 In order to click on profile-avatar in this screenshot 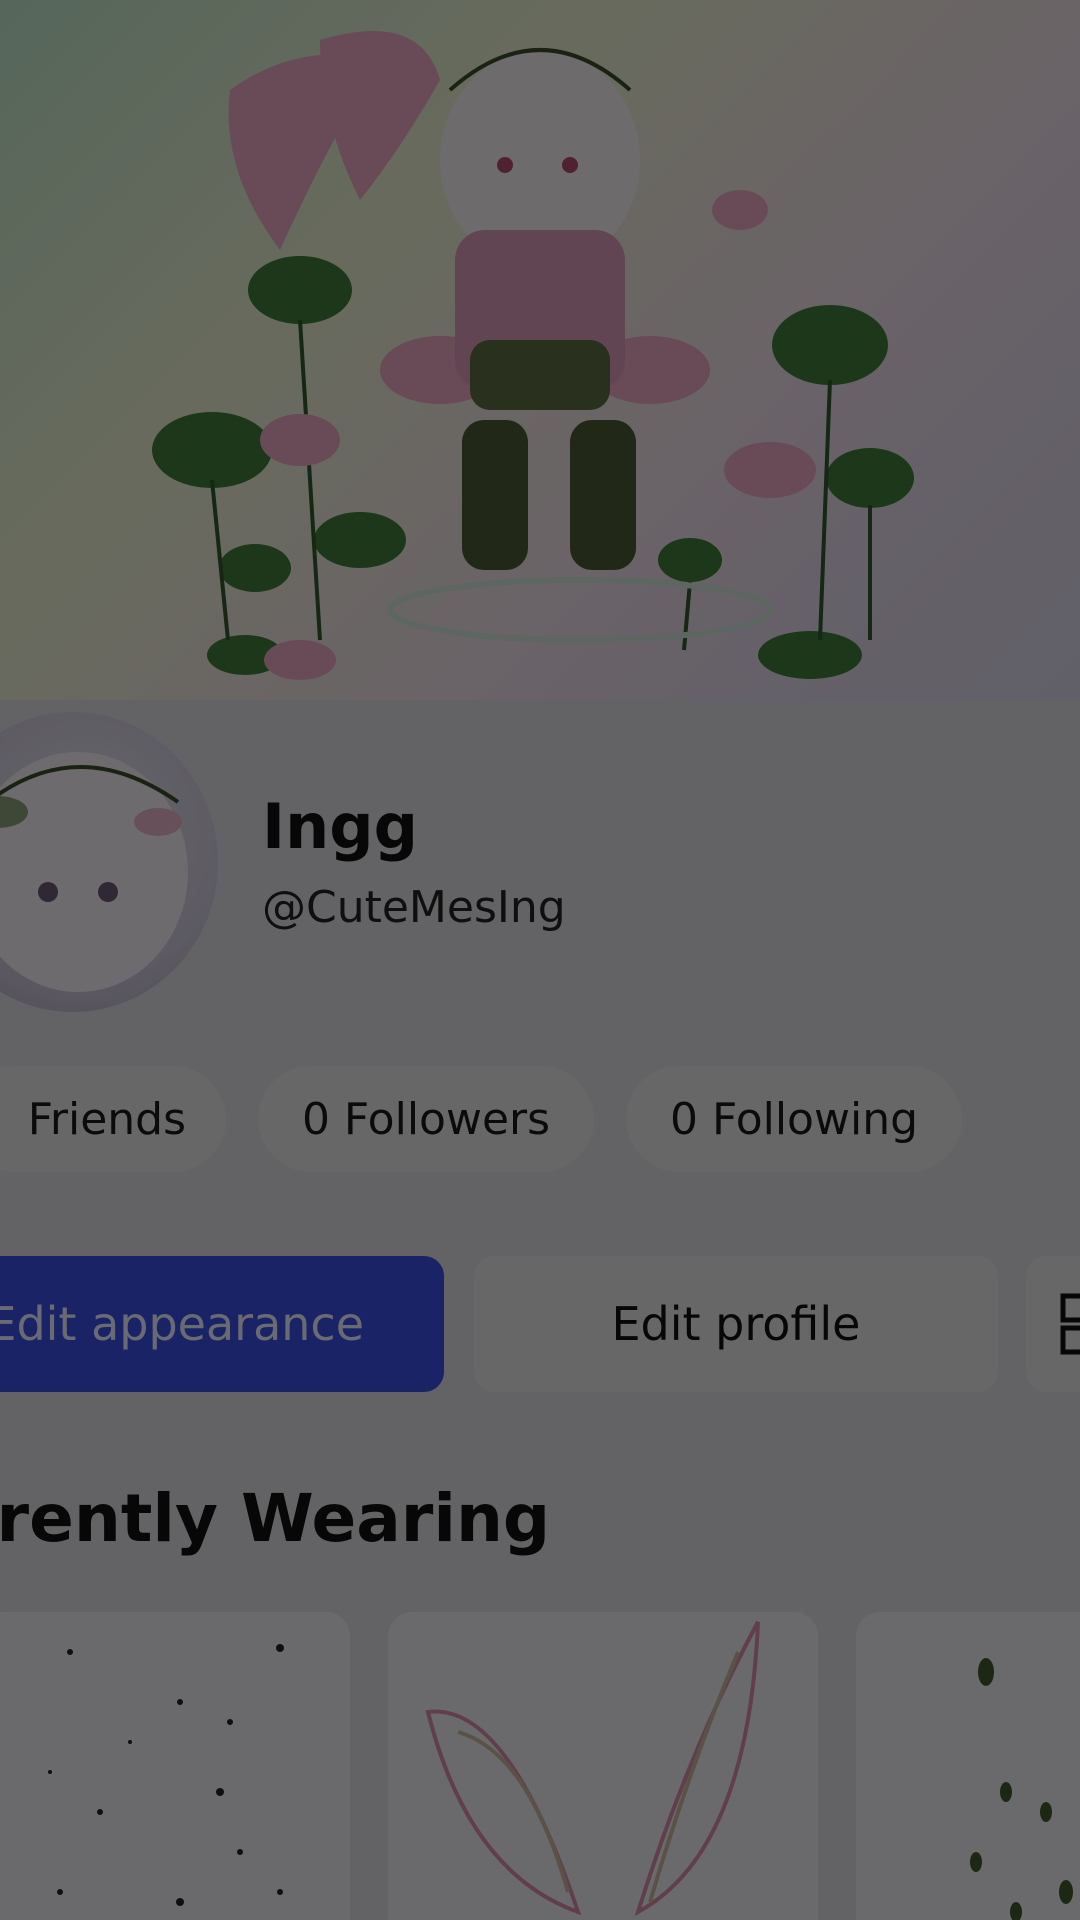, I will do `click(109, 862)`.